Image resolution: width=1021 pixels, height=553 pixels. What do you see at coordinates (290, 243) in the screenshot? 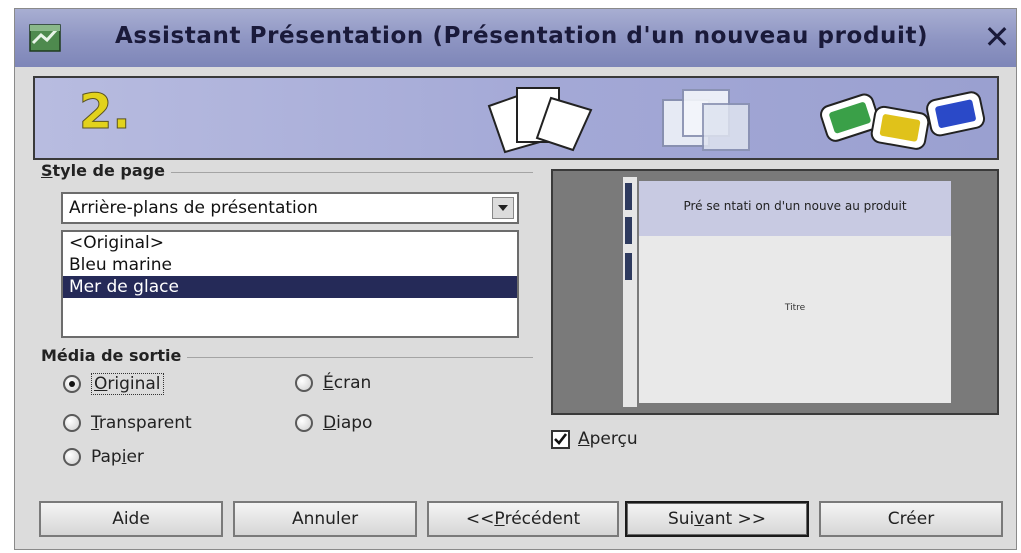
I see `list-item: <Original>` at bounding box center [290, 243].